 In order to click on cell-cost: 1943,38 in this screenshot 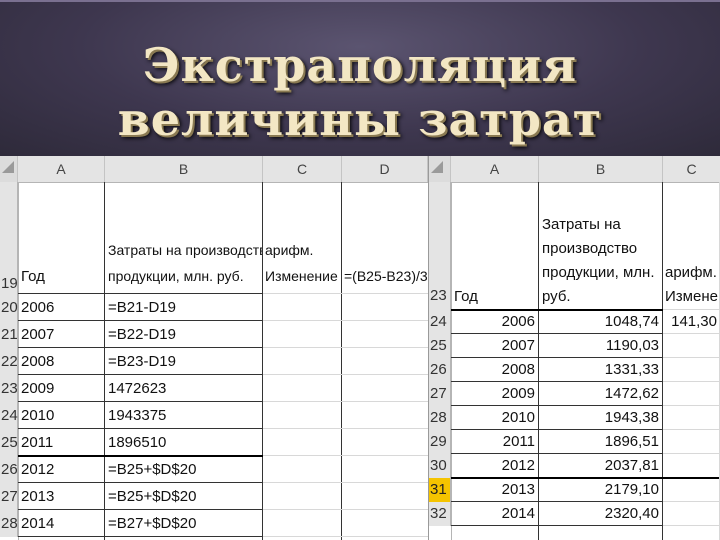, I will do `click(599, 418)`.